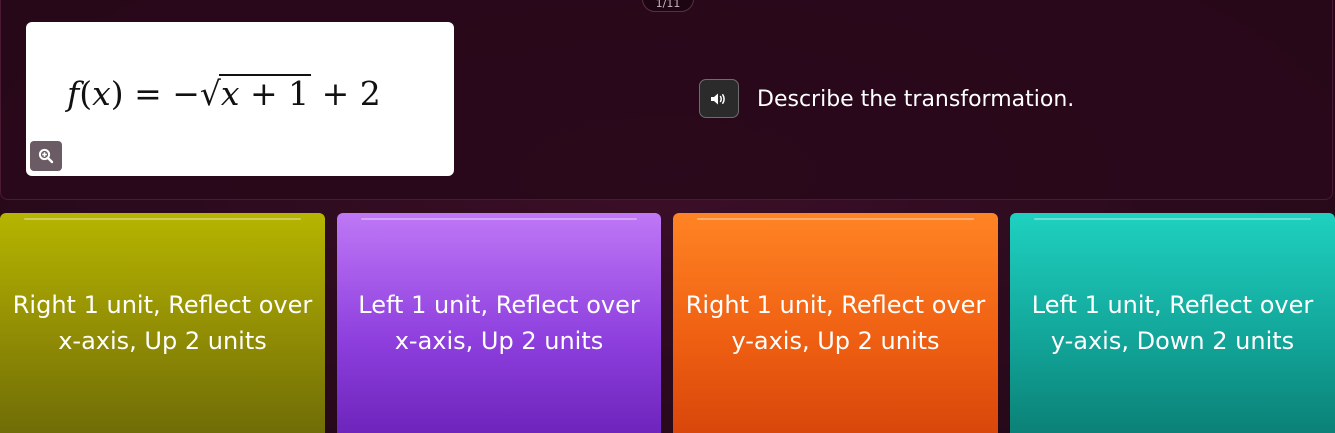  I want to click on formula-sqrt-symbol: √, so click(210, 93).